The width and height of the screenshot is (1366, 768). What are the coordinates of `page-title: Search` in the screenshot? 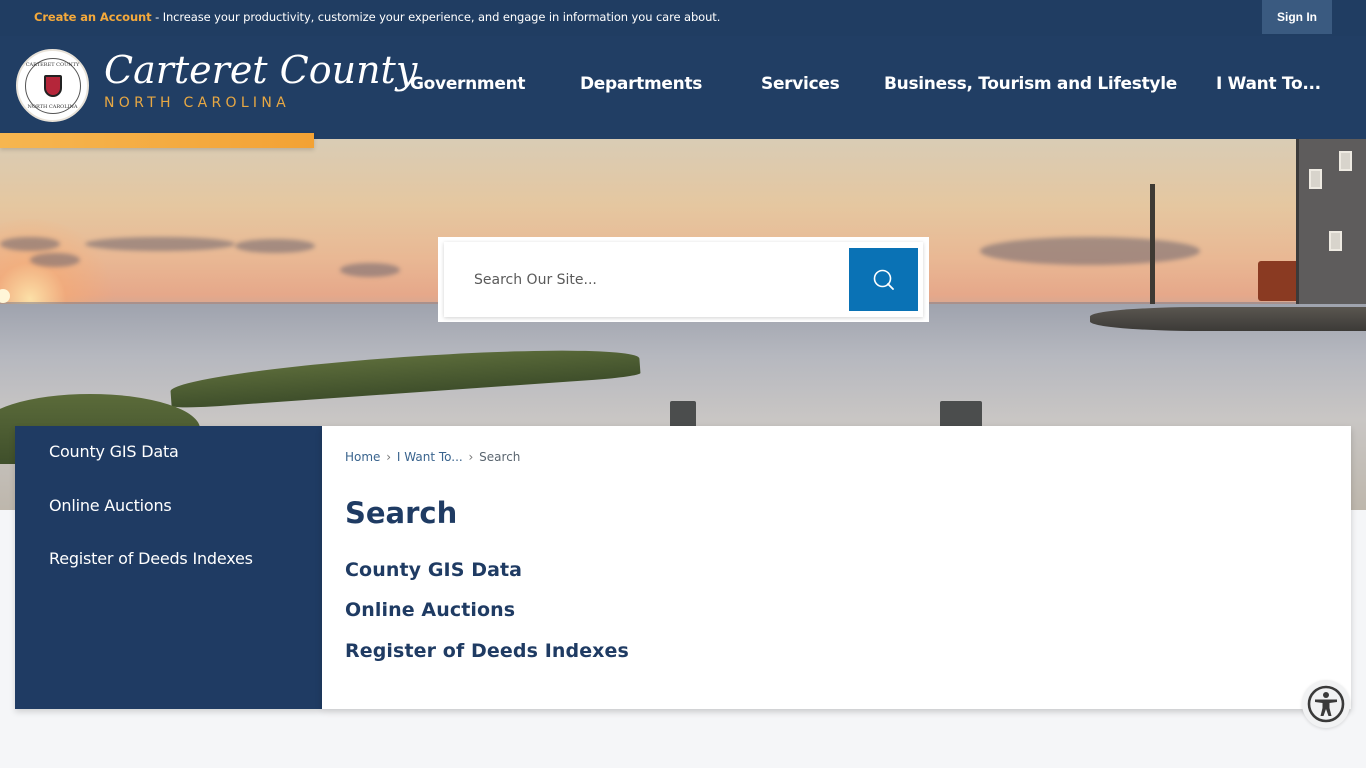 It's located at (401, 513).